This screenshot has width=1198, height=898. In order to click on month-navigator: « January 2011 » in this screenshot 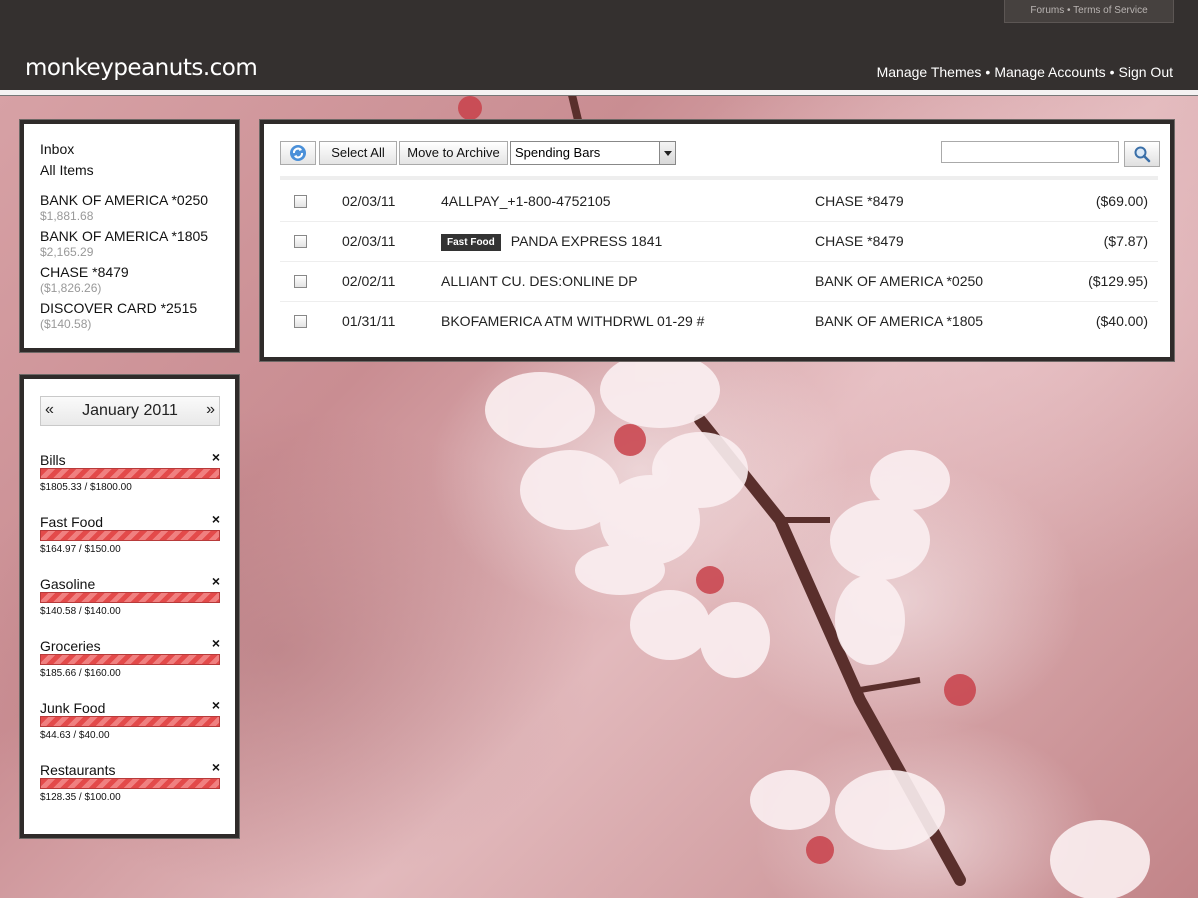, I will do `click(130, 411)`.